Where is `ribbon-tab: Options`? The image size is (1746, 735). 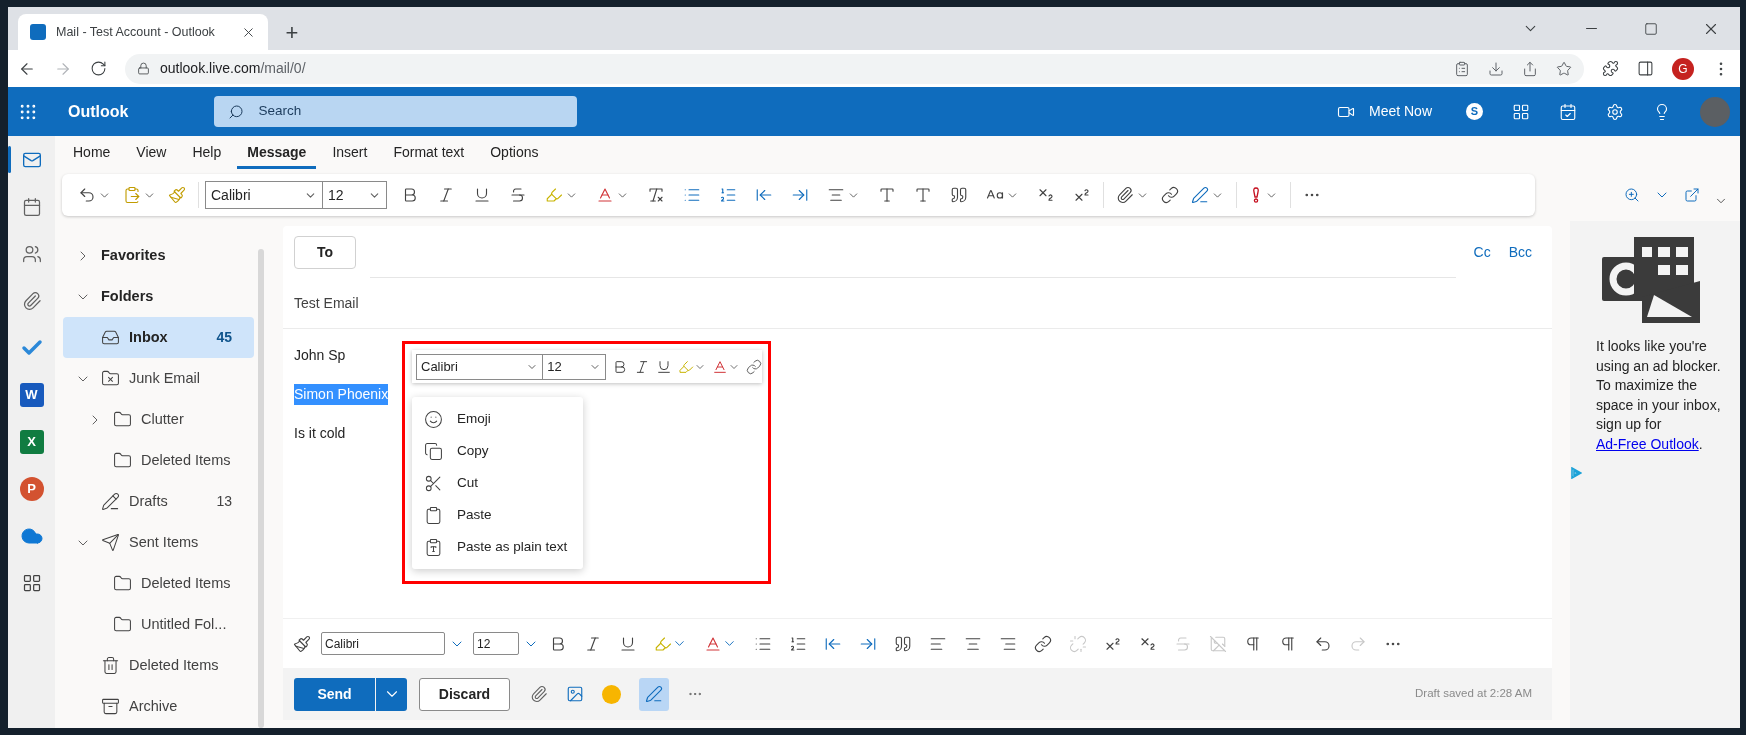
ribbon-tab: Options is located at coordinates (514, 154).